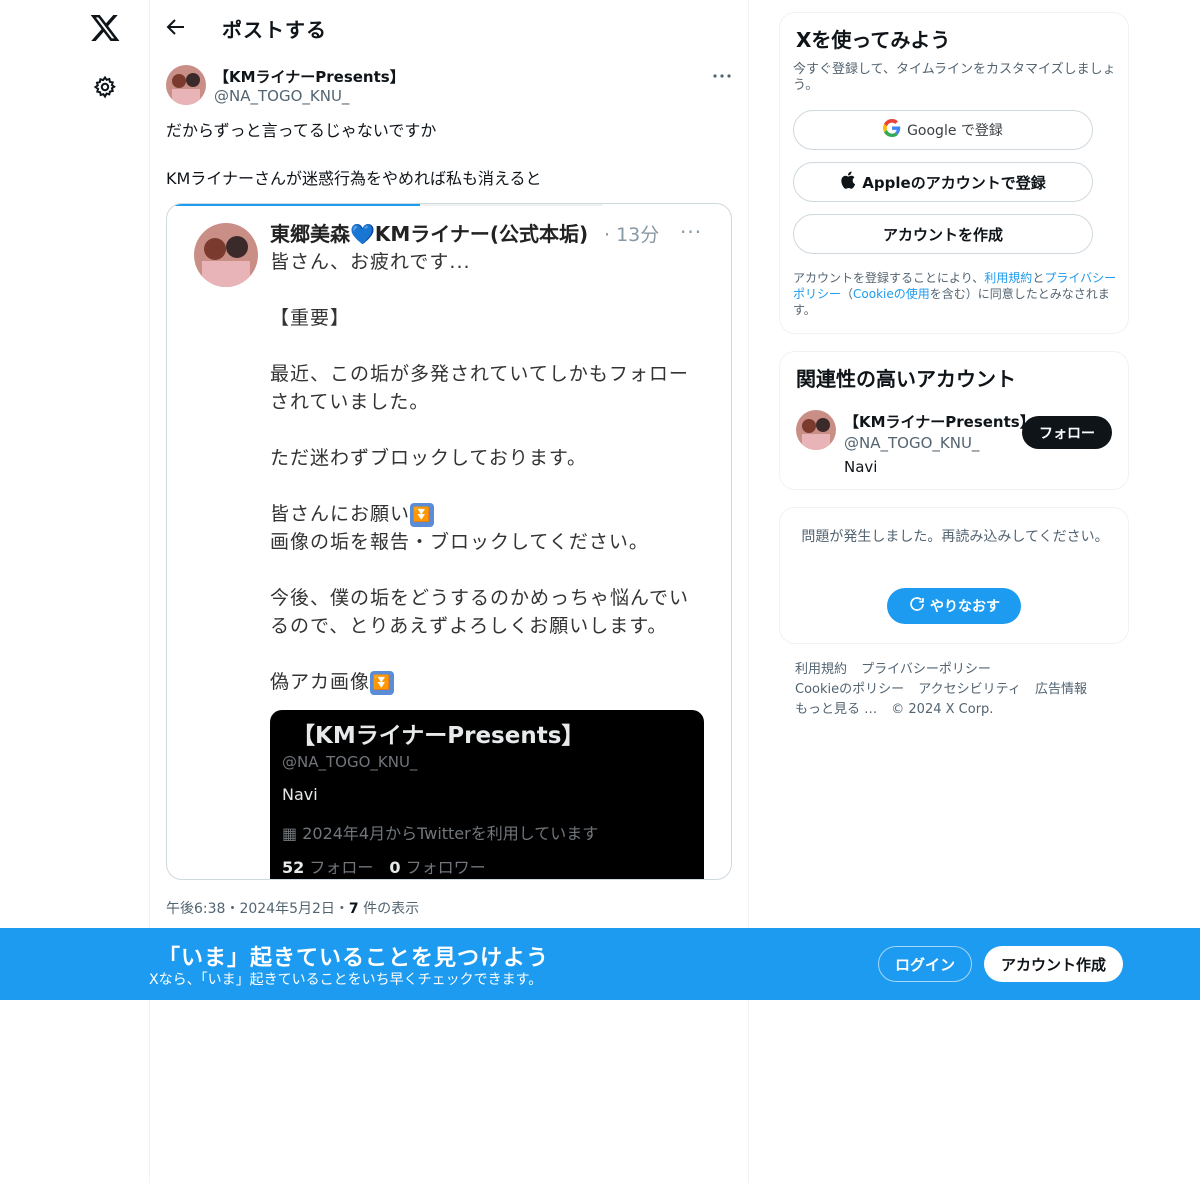 The width and height of the screenshot is (1200, 1183). I want to click on more-options-icon, so click(722, 76).